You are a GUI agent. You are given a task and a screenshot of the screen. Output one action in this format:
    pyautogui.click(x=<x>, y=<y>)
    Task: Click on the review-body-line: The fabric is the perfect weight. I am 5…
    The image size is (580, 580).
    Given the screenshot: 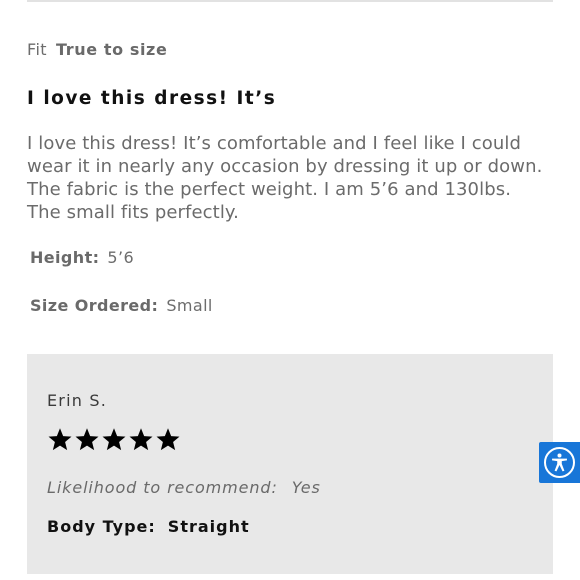 What is the action you would take?
    pyautogui.click(x=269, y=189)
    